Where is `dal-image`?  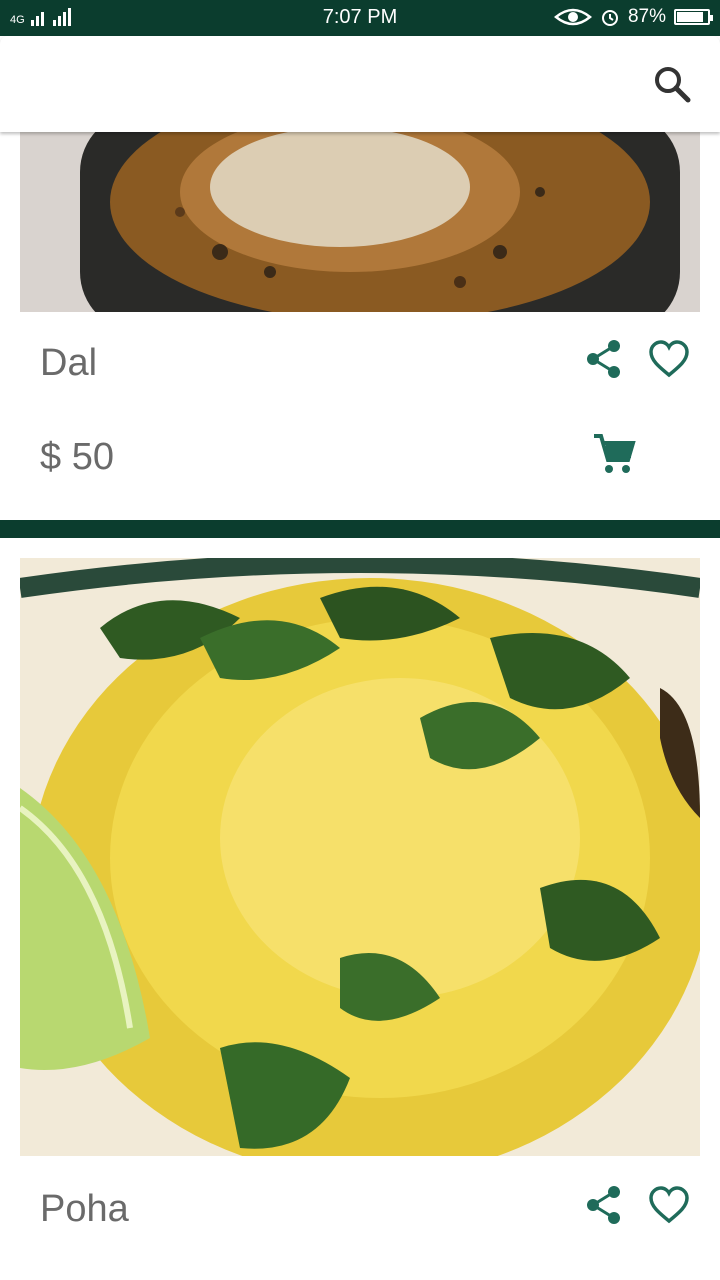 dal-image is located at coordinates (360, 222).